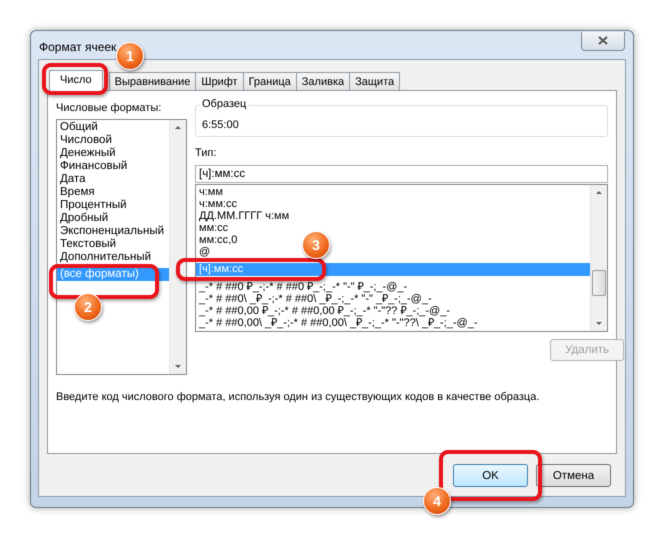  I want to click on category-item: Дата, so click(72, 179).